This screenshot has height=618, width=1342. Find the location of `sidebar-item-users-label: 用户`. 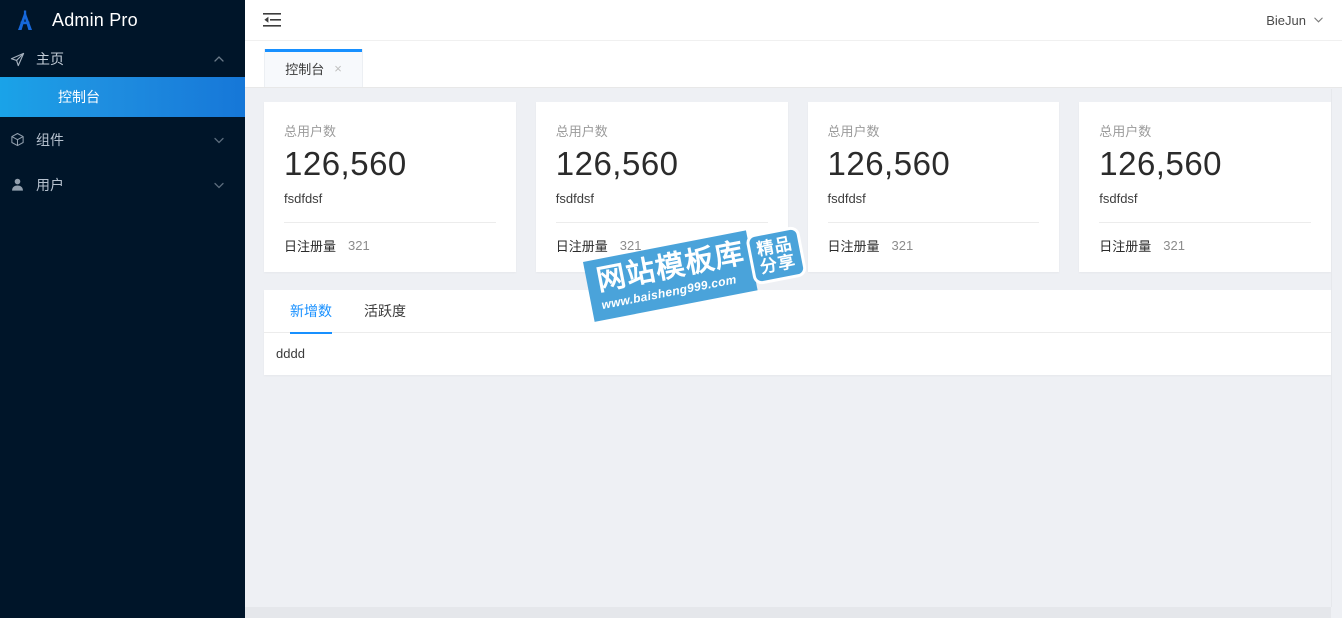

sidebar-item-users-label: 用户 is located at coordinates (50, 184).